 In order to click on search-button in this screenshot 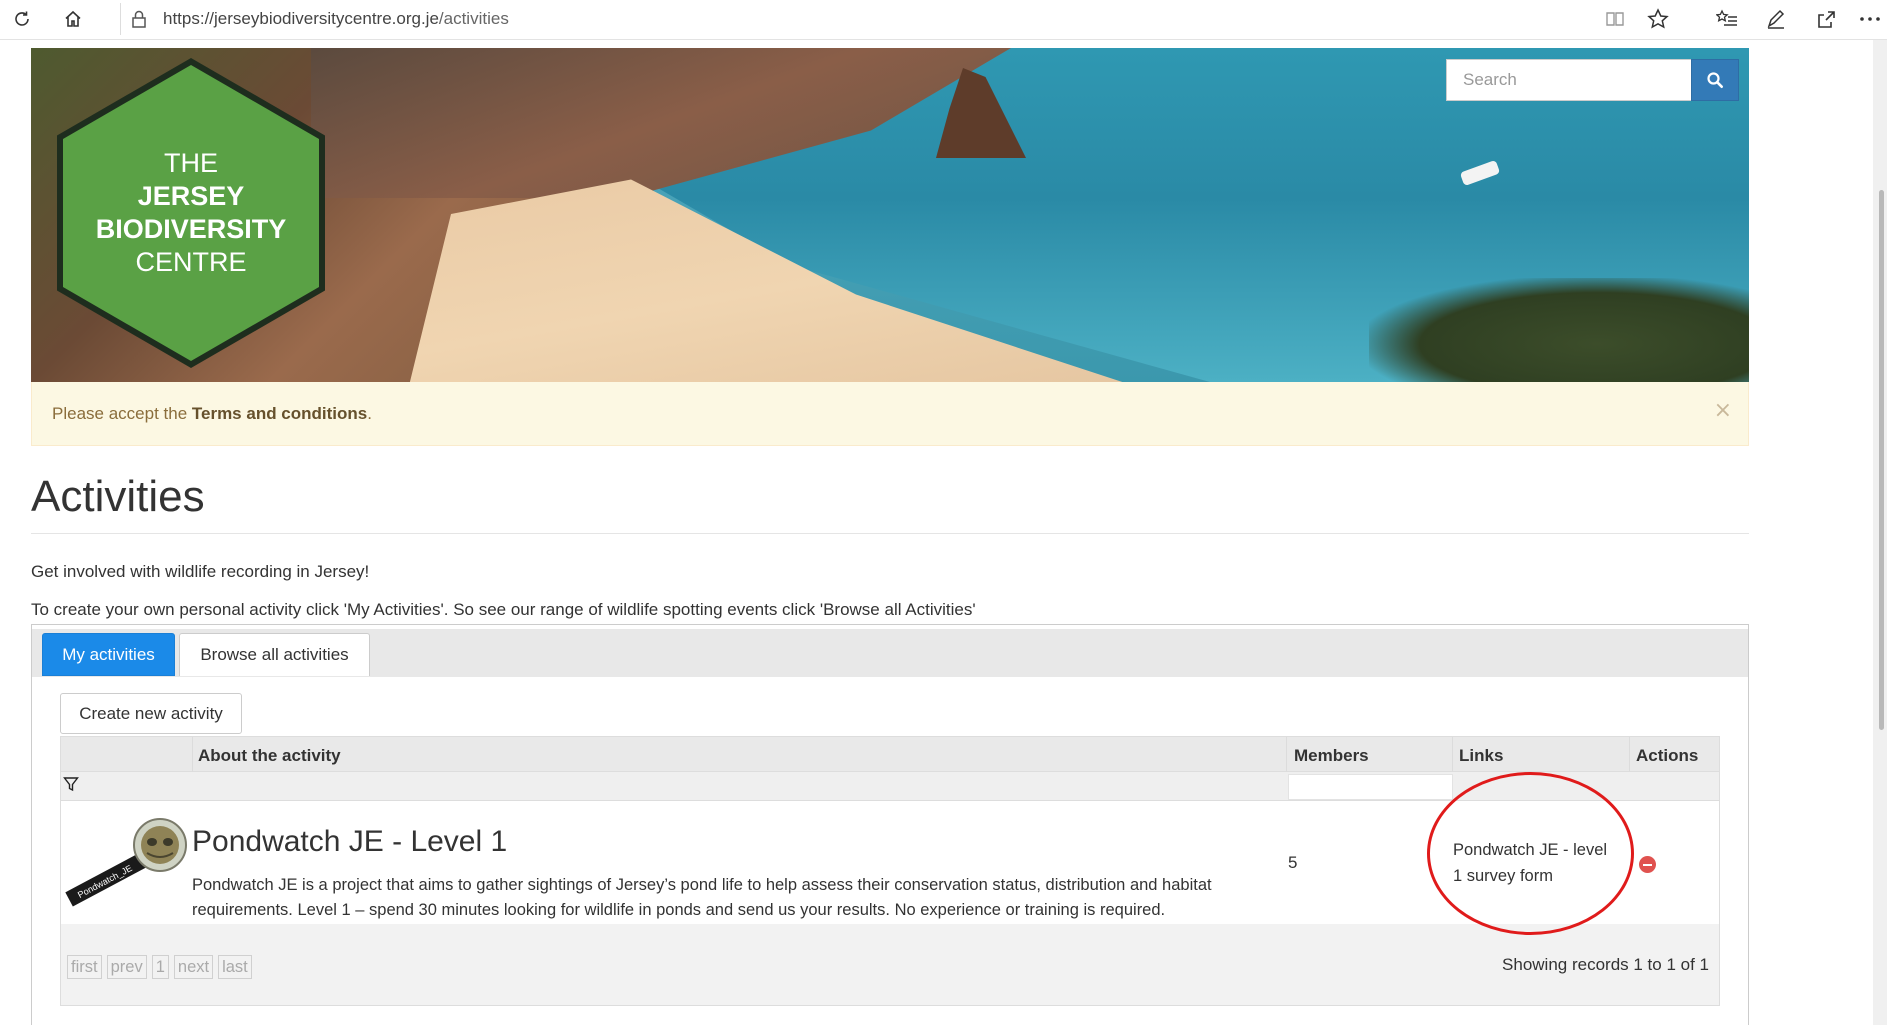, I will do `click(1715, 80)`.